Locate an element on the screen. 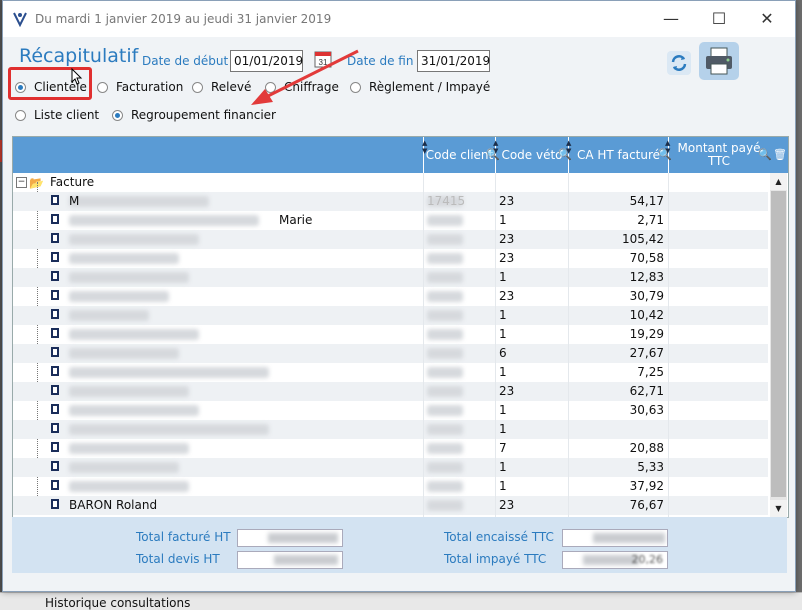 This screenshot has height=610, width=802. delete-icon: 🗑 is located at coordinates (780, 154).